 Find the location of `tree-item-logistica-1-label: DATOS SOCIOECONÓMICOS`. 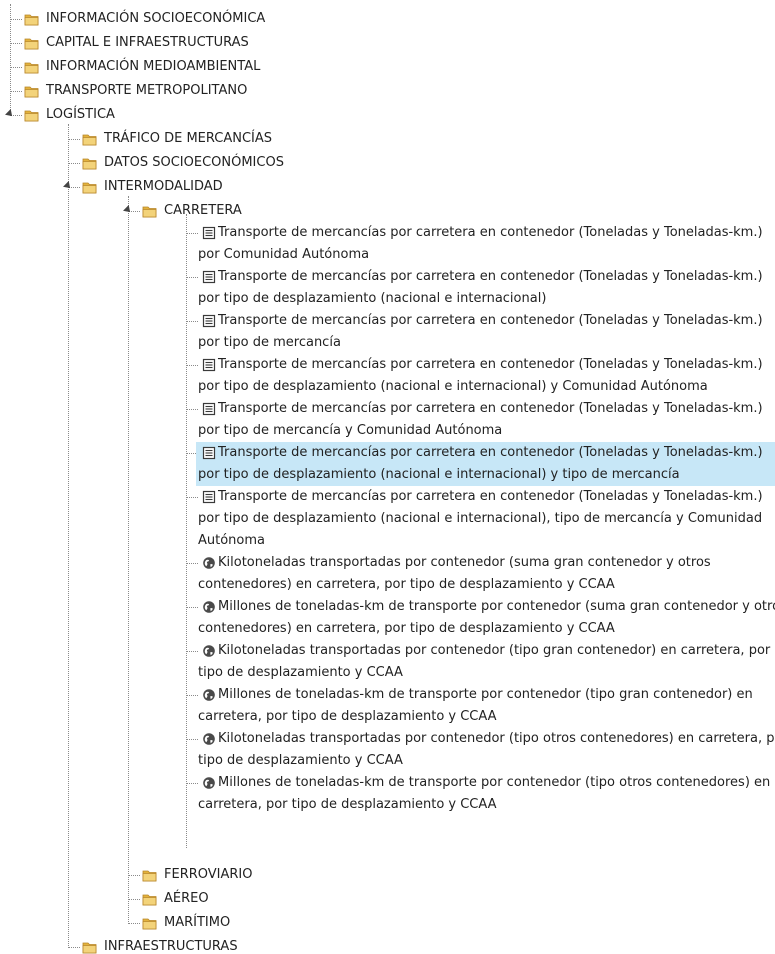

tree-item-logistica-1-label: DATOS SOCIOECONÓMICOS is located at coordinates (194, 163).